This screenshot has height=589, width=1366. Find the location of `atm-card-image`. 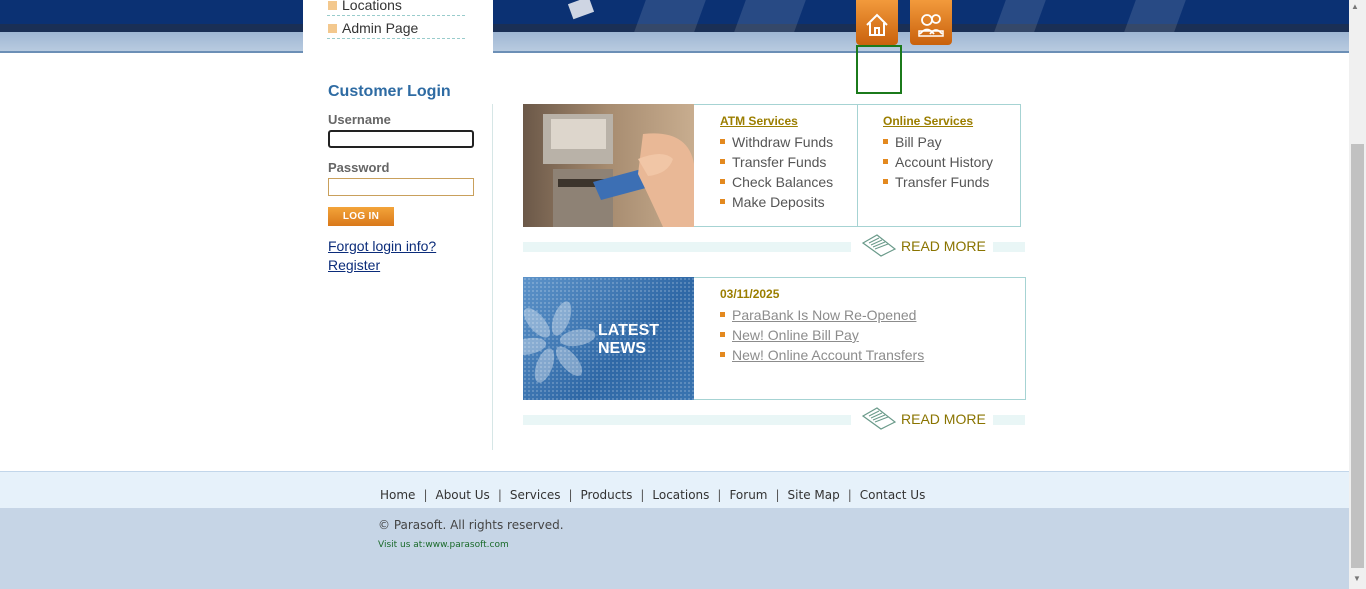

atm-card-image is located at coordinates (608, 165).